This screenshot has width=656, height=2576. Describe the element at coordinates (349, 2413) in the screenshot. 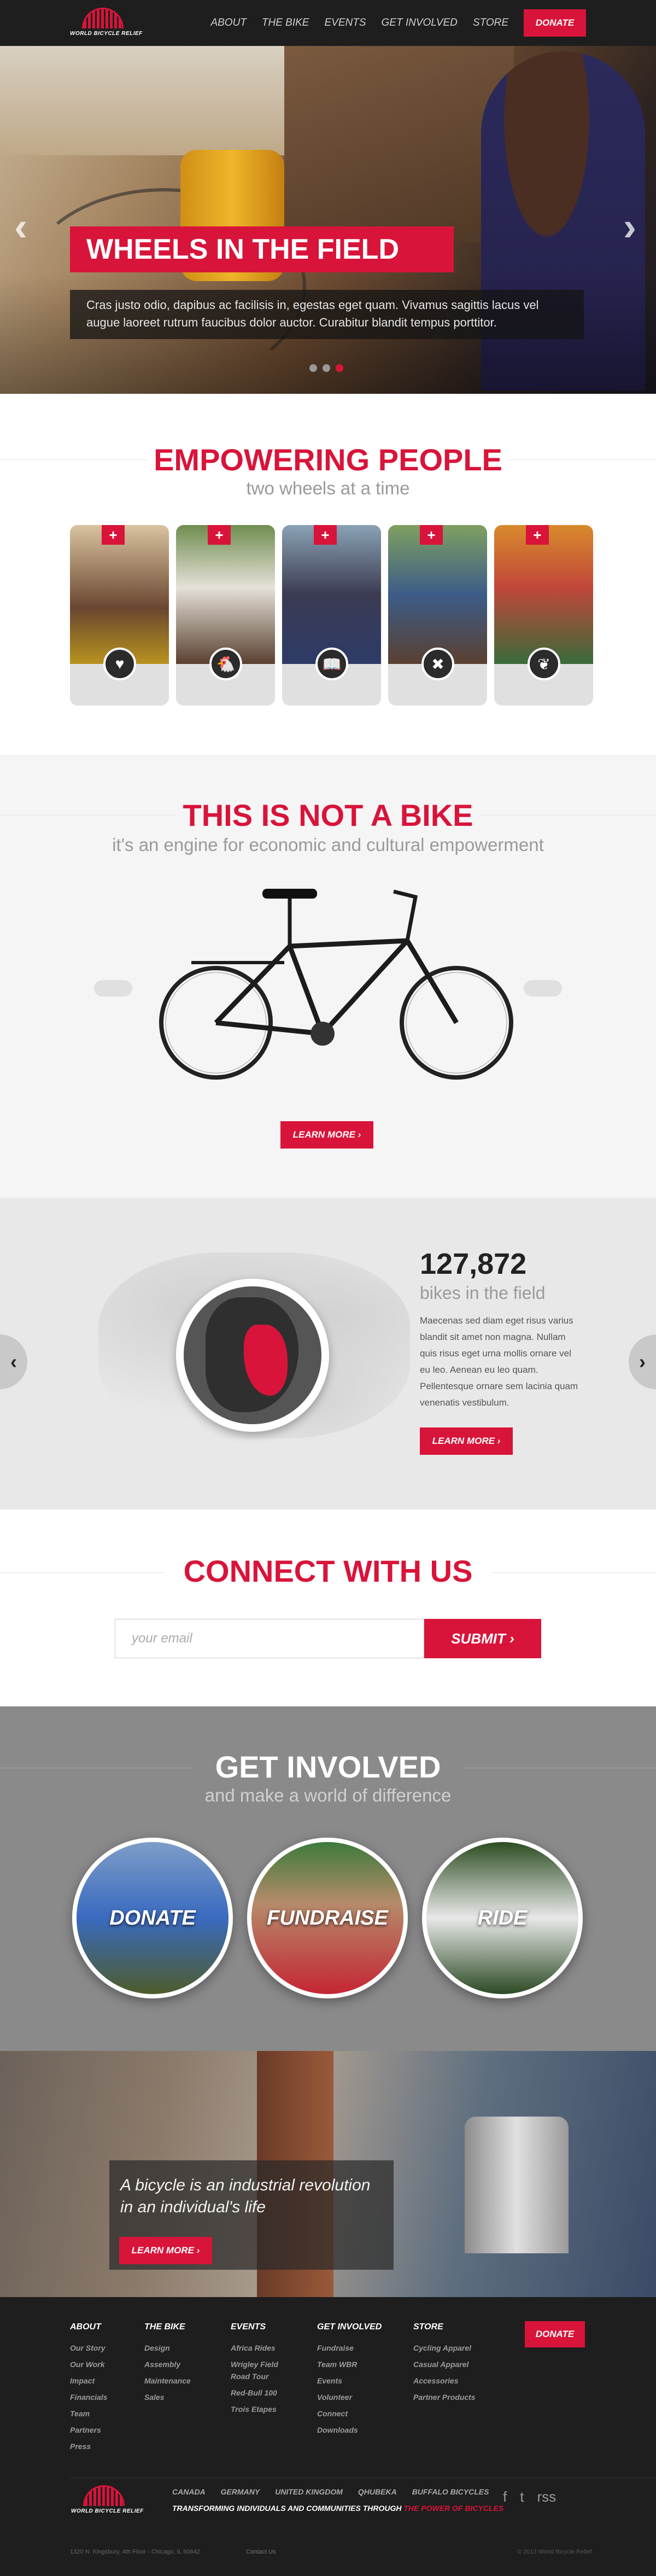

I see `footer-link: Connect` at that location.